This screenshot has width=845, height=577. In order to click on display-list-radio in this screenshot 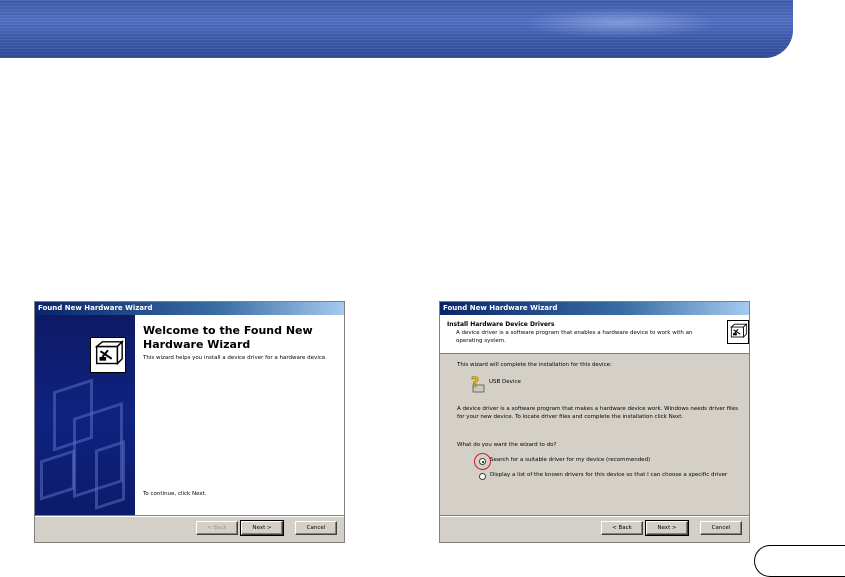, I will do `click(482, 476)`.